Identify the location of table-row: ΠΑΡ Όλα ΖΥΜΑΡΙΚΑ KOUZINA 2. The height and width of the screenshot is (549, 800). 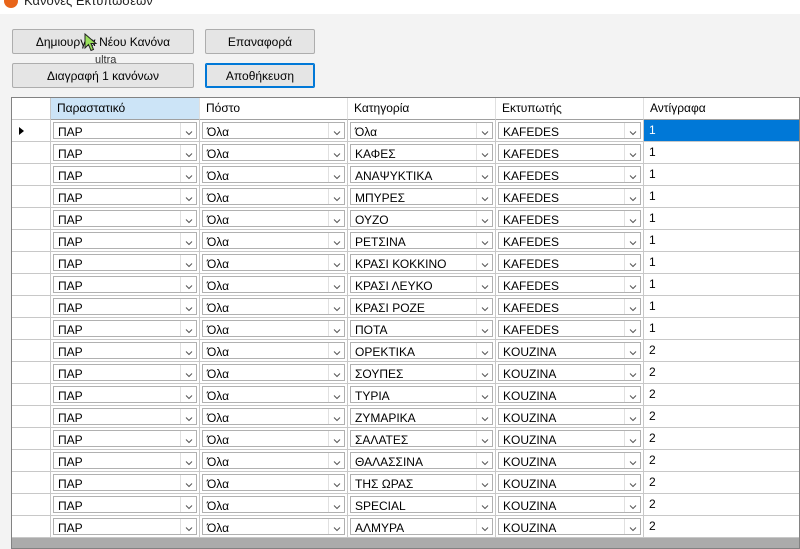
(405, 417).